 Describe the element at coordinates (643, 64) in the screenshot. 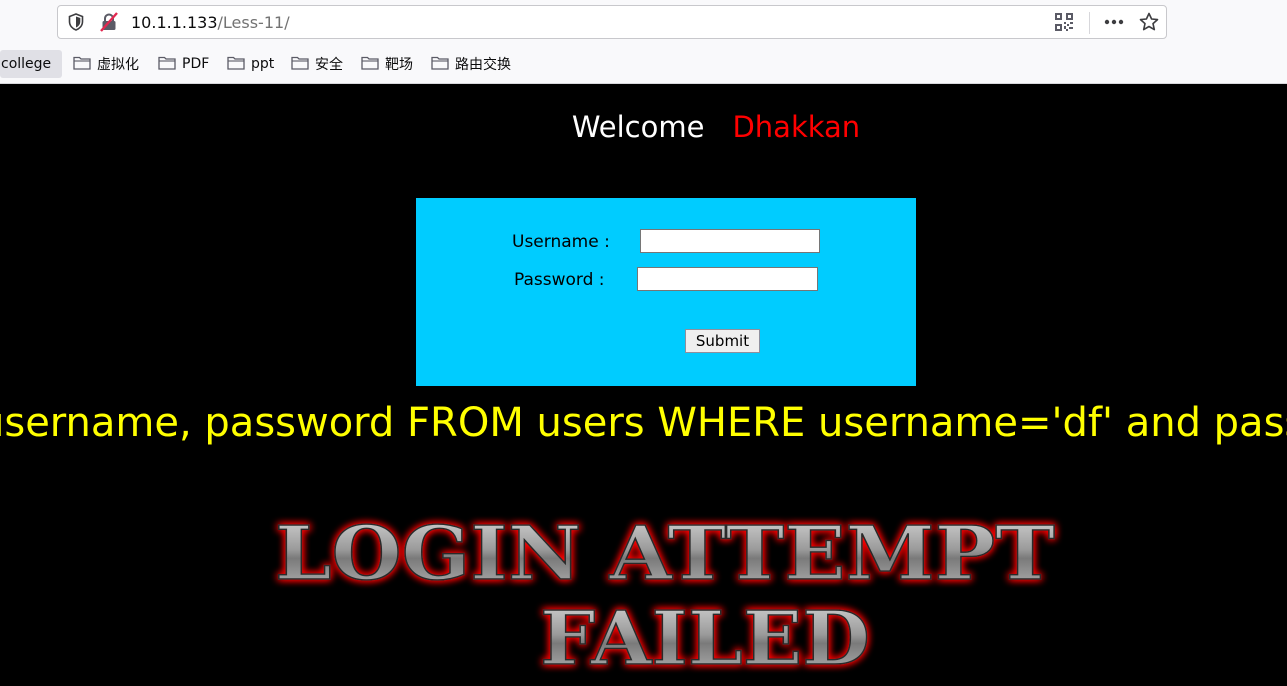

I see `bookmarks-toolbar: college 虚拟化 PDF ppt 安全 靶场 路由交换` at that location.